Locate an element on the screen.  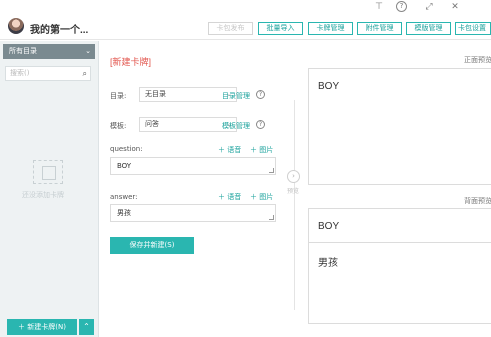
directory-selector: 所有目录 ⌄ is located at coordinates (49, 51).